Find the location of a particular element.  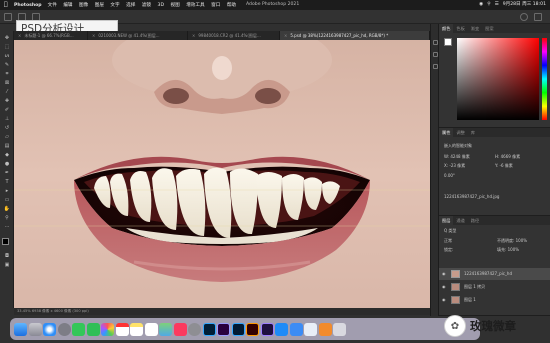

menu-type: 文字 is located at coordinates (114, 5).